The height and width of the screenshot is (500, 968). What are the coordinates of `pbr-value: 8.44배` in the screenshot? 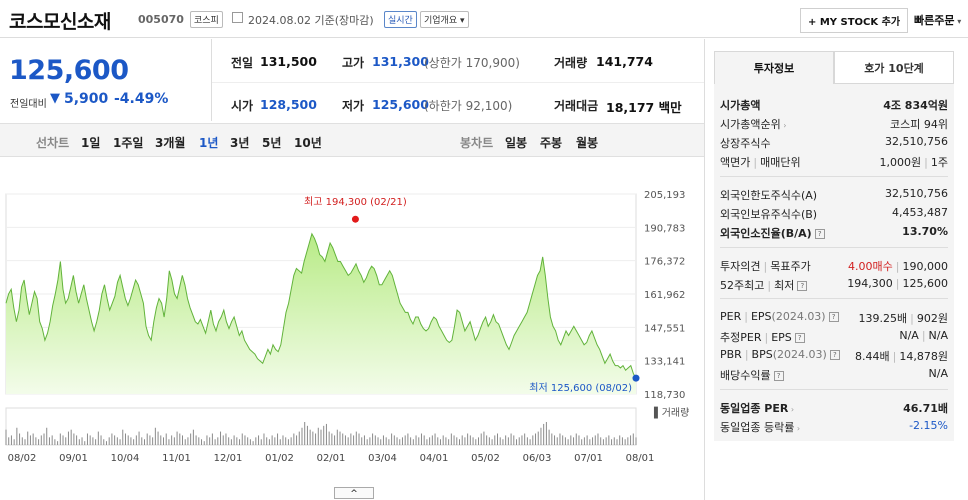 It's located at (872, 356).